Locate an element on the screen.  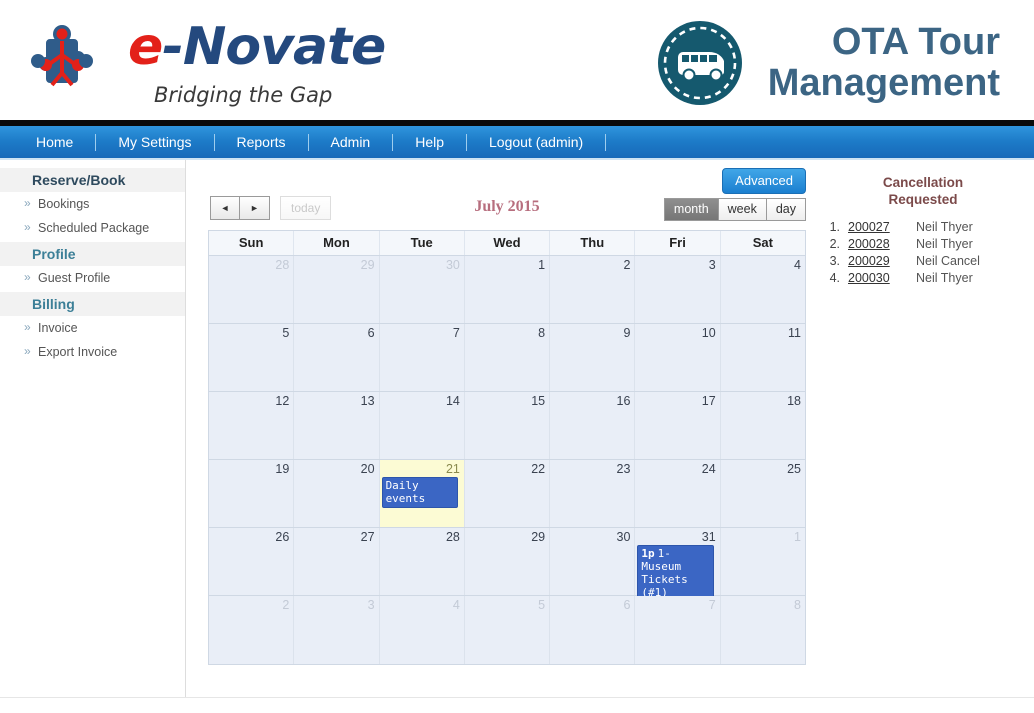
calendar-event: 1p 1- Museum Tickets (#1) is located at coordinates (675, 573).